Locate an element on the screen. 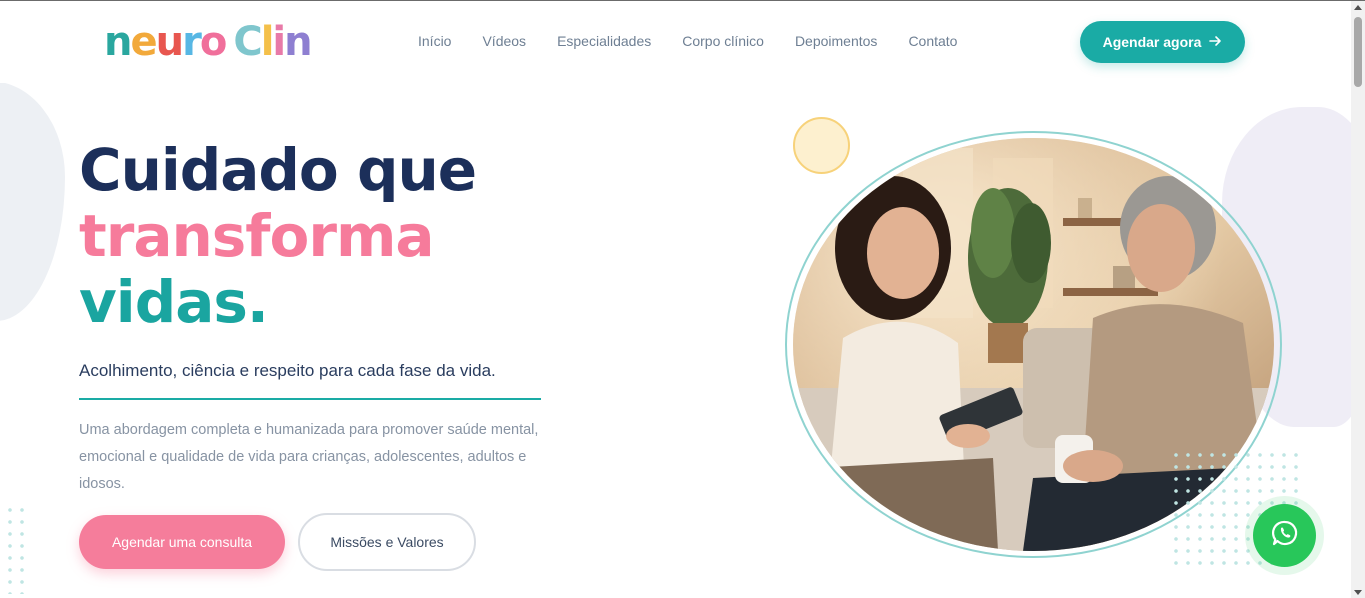 The height and width of the screenshot is (598, 1365). decorative-dots-left is located at coordinates (16, 549).